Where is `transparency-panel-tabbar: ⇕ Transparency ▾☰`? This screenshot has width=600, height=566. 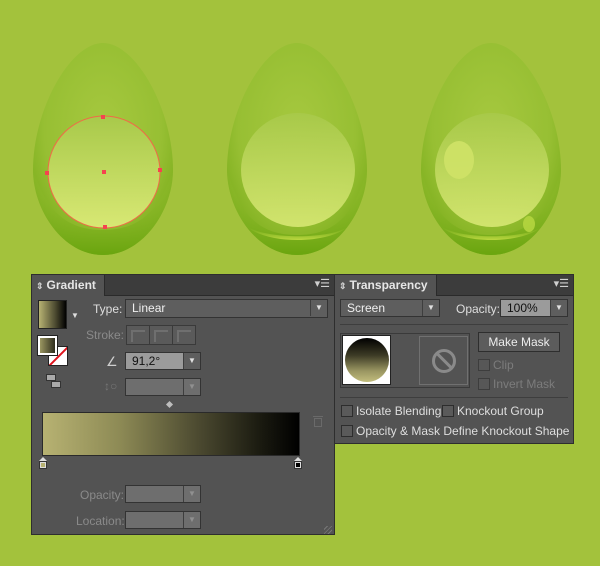 transparency-panel-tabbar: ⇕ Transparency ▾☰ is located at coordinates (454, 285).